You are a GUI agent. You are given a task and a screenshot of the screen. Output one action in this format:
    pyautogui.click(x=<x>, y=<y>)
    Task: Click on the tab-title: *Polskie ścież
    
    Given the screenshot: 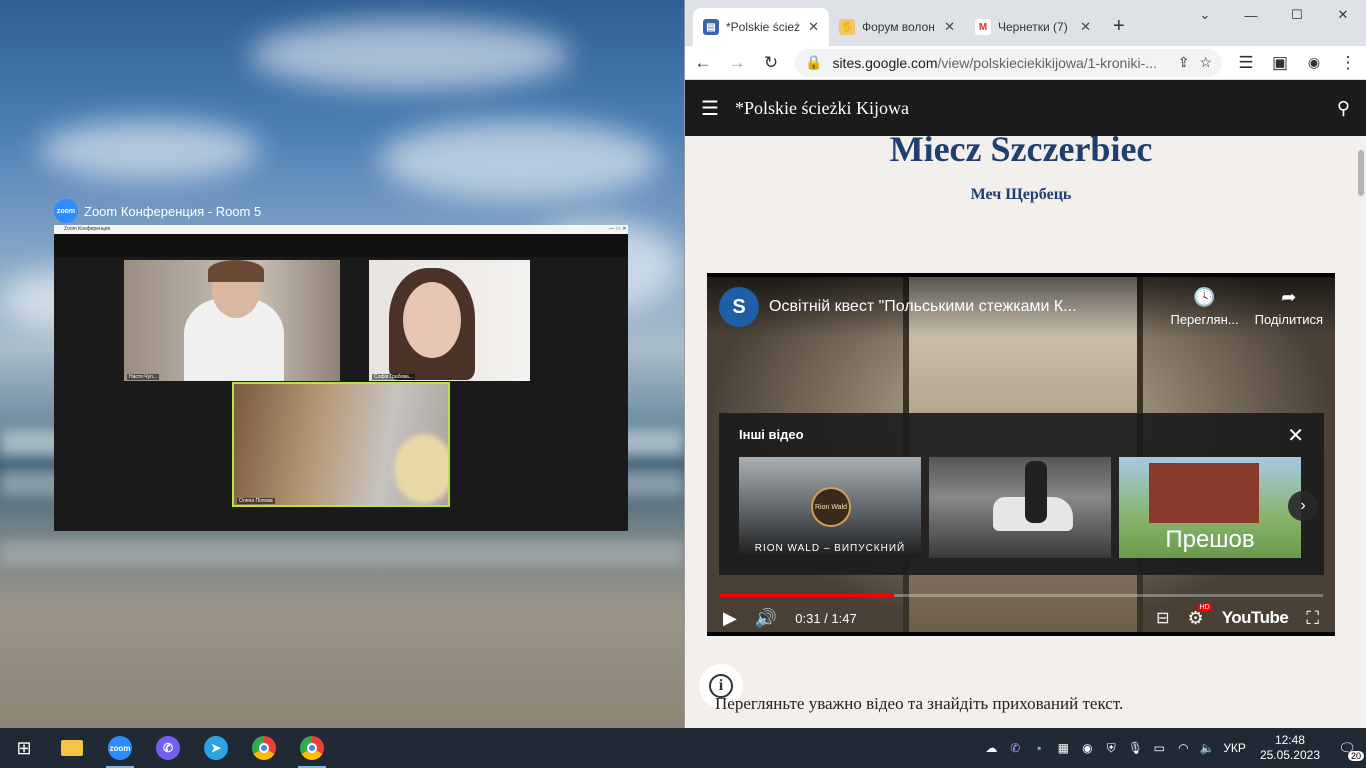 What is the action you would take?
    pyautogui.click(x=763, y=27)
    